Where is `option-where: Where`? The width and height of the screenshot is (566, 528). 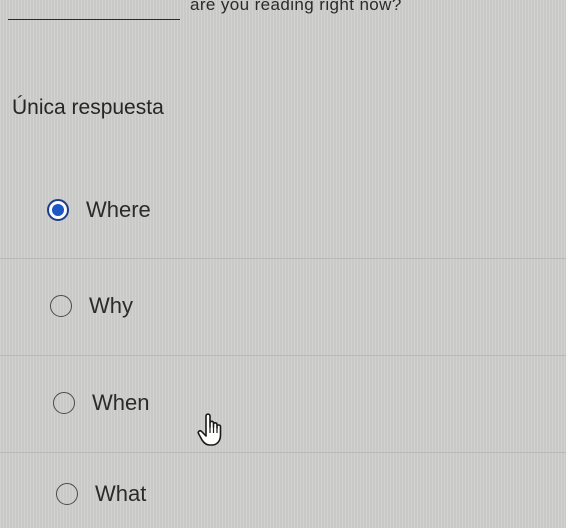 option-where: Where is located at coordinates (283, 210).